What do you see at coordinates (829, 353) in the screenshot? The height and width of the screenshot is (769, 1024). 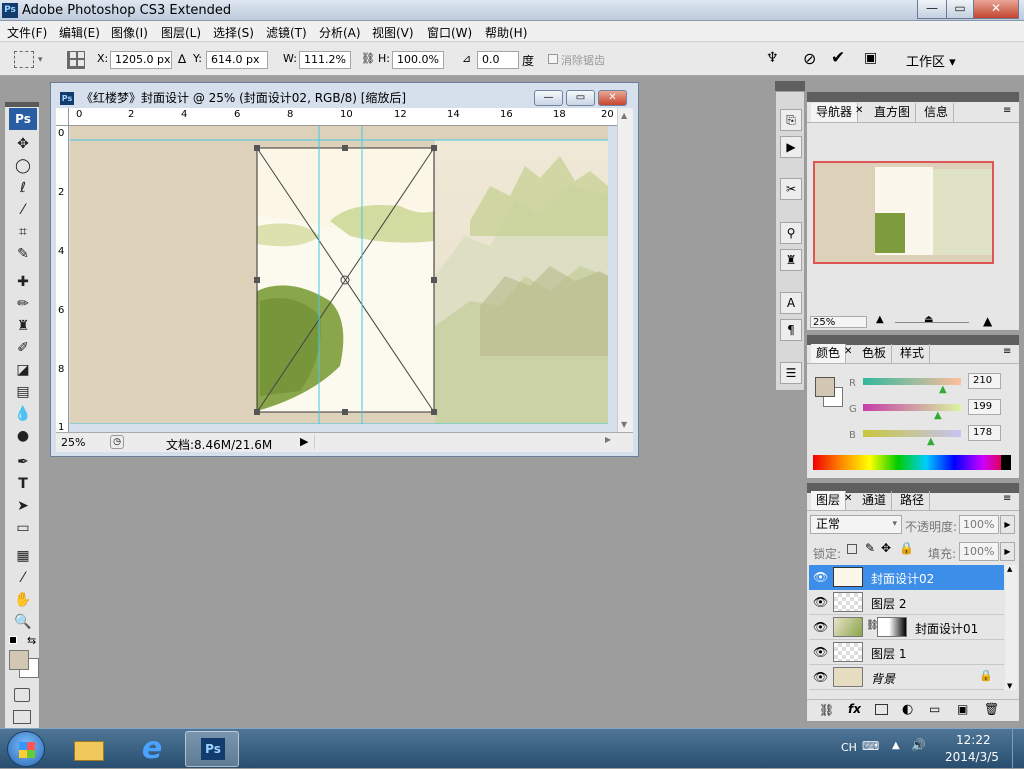 I see `tab-color: 颜色` at bounding box center [829, 353].